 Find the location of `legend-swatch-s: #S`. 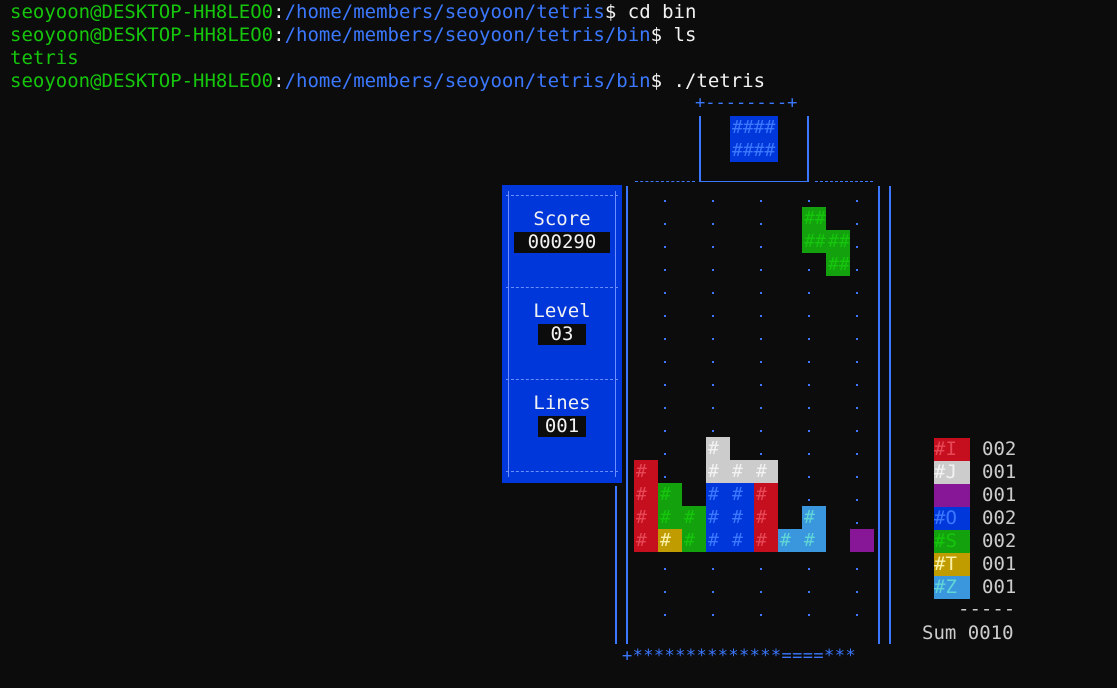

legend-swatch-s: #S is located at coordinates (952, 541).